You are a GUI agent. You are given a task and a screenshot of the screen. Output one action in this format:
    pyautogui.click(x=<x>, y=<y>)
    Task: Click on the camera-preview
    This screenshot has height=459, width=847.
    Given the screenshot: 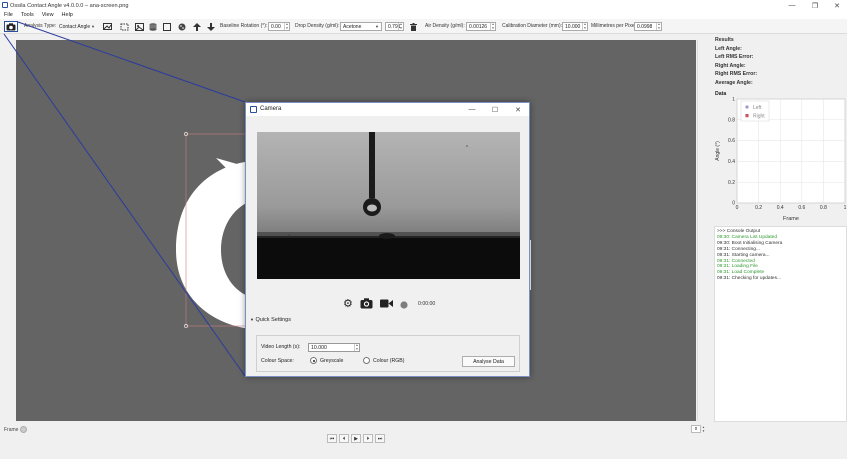 What is the action you would take?
    pyautogui.click(x=388, y=205)
    